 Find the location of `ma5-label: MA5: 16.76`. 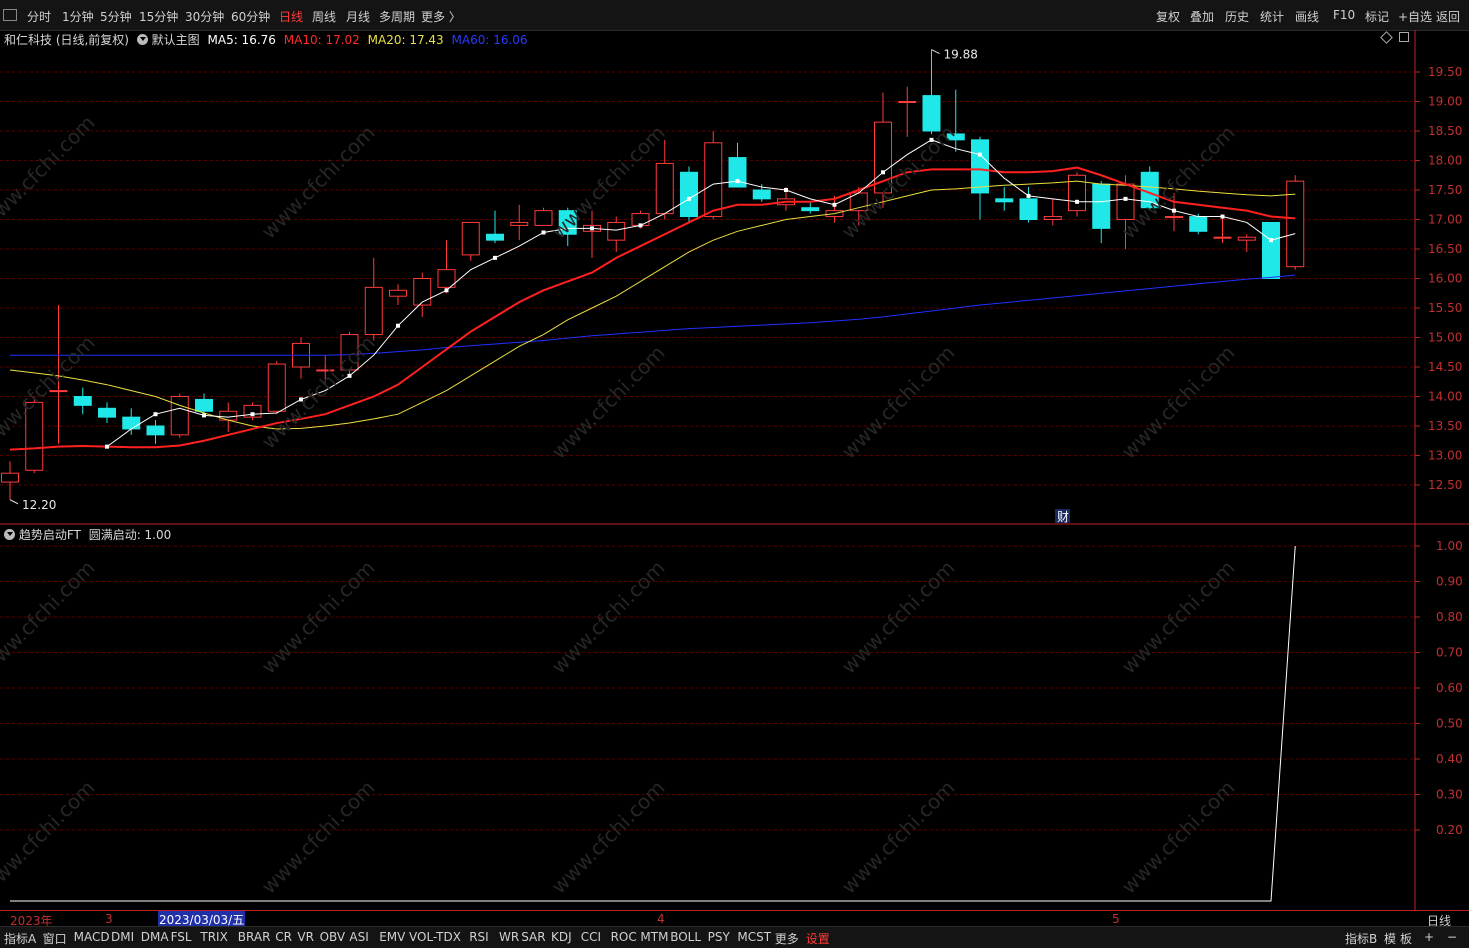

ma5-label: MA5: 16.76 is located at coordinates (241, 40).